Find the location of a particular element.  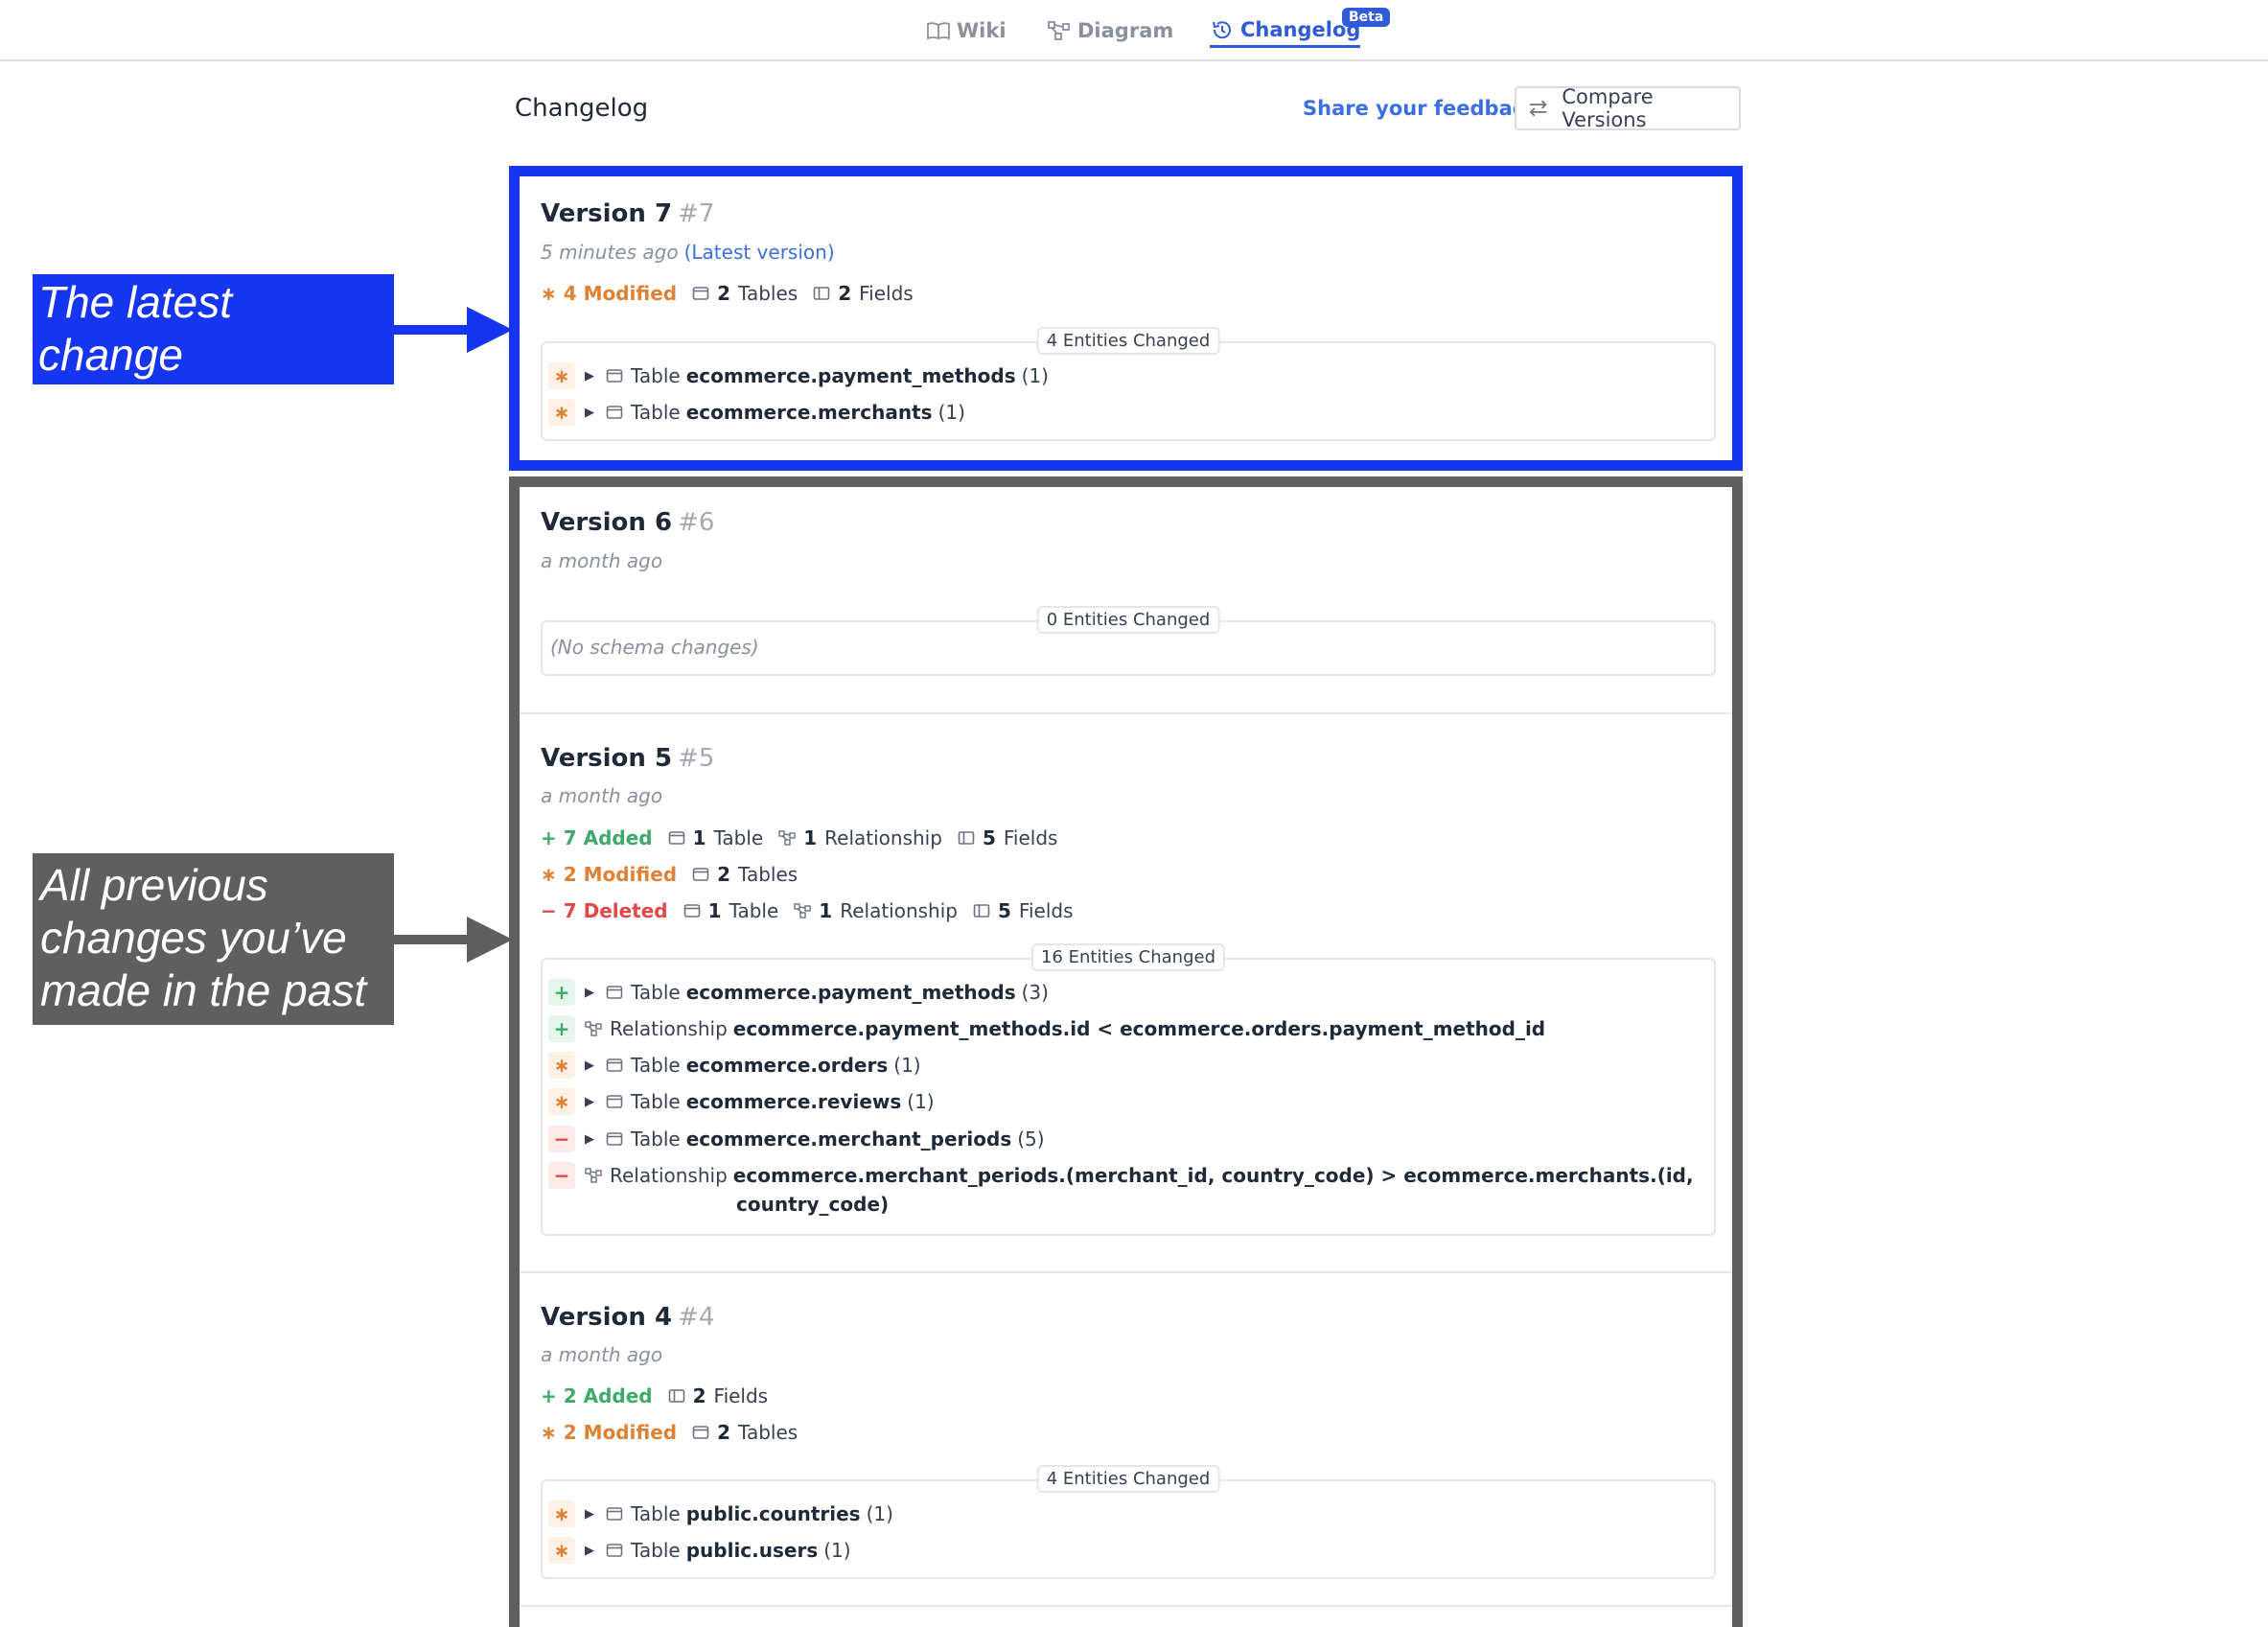

compare-versions-button: Compare Versions is located at coordinates (1628, 108).